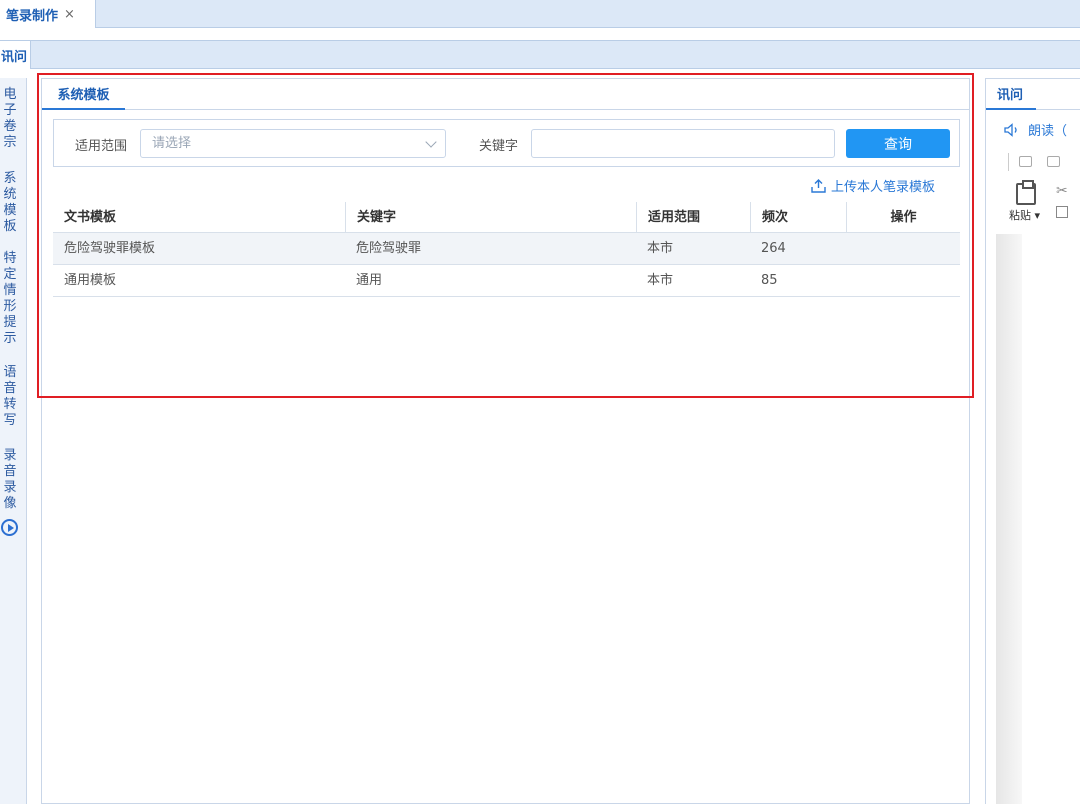 This screenshot has height=804, width=1080. I want to click on interrogation-panel: 讯问 朗读（ 粘贴 ▾ ✂, so click(1032, 441).